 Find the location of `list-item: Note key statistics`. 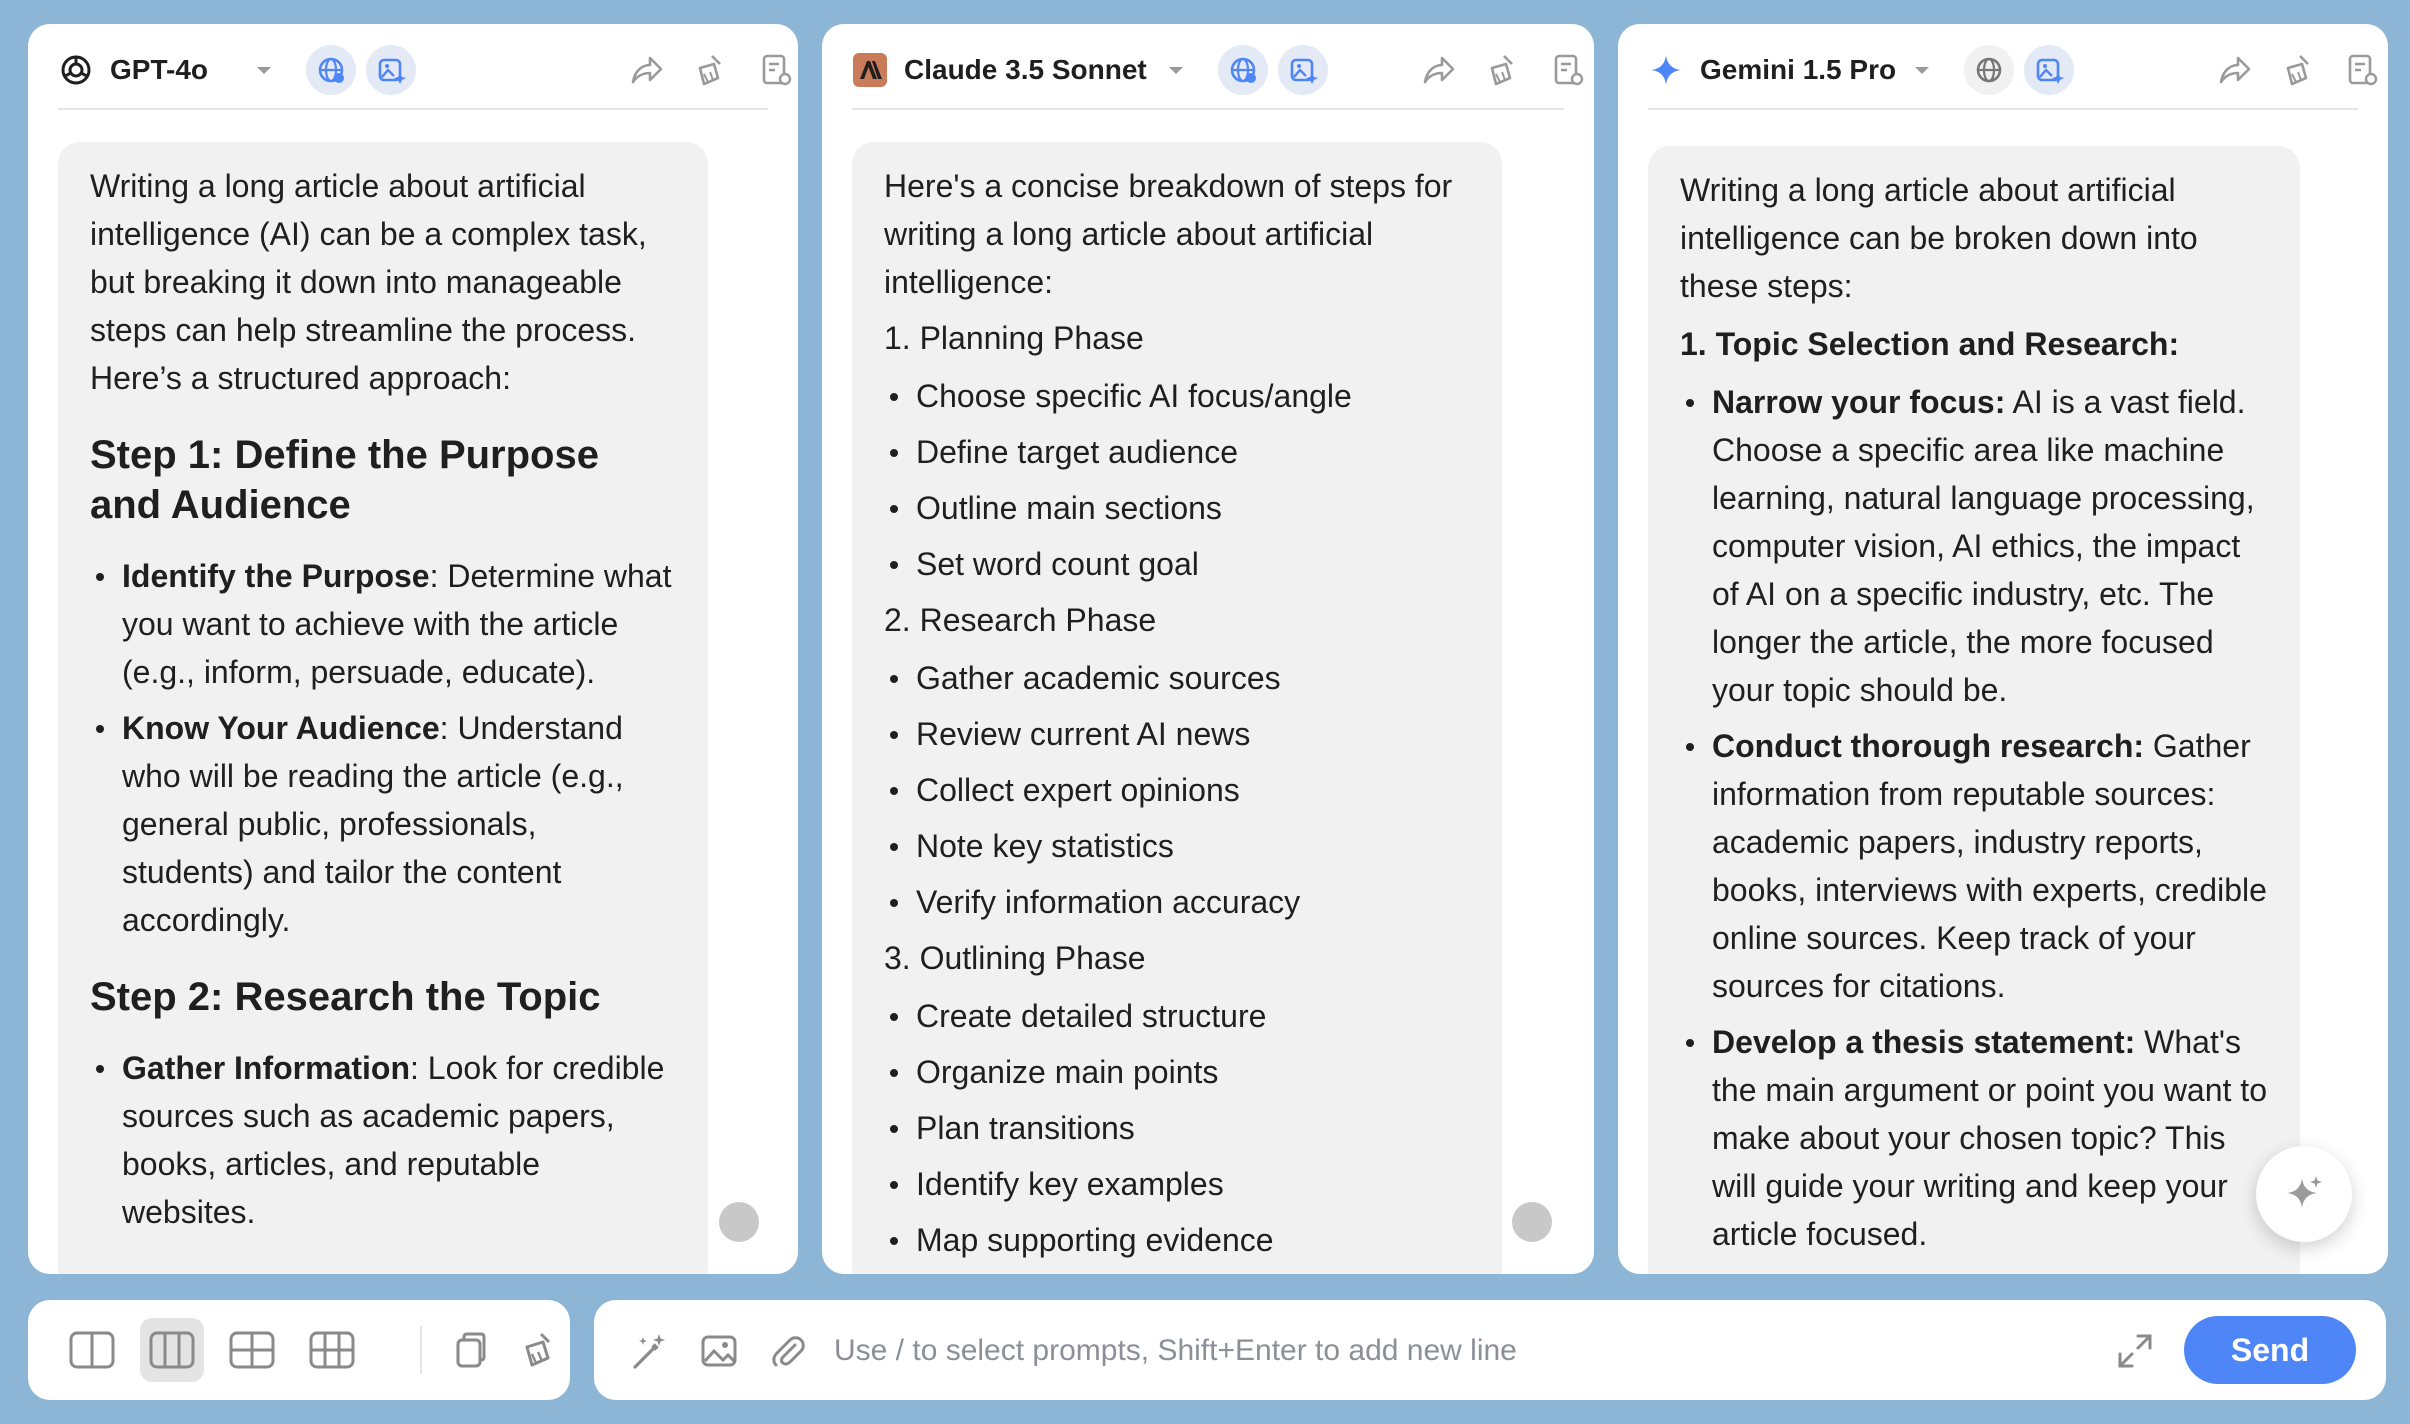

list-item: Note key statistics is located at coordinates (1177, 846).